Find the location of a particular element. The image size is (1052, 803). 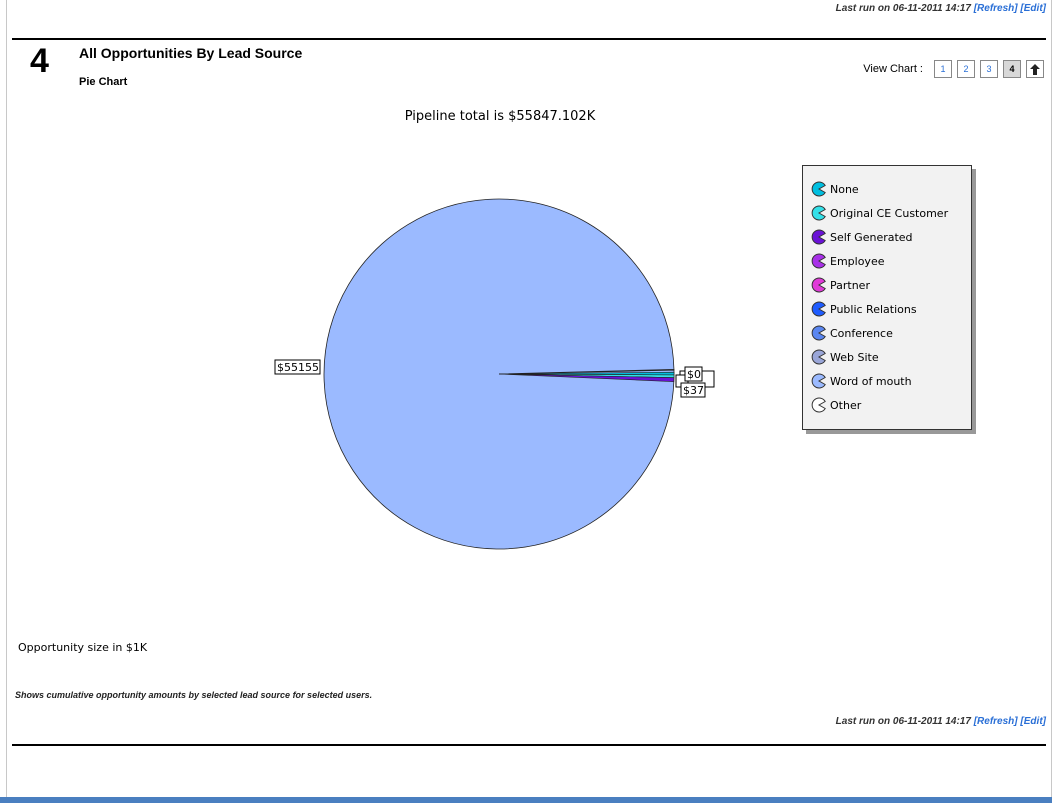

legend-item: Original CE Customer is located at coordinates (879, 213).